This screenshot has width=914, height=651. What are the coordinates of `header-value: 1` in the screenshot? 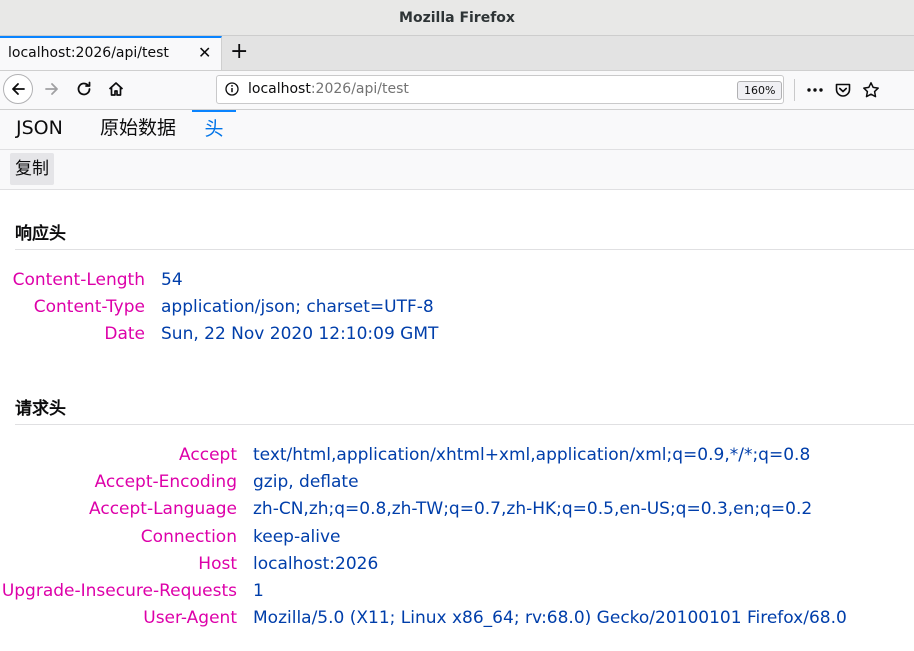 It's located at (258, 591).